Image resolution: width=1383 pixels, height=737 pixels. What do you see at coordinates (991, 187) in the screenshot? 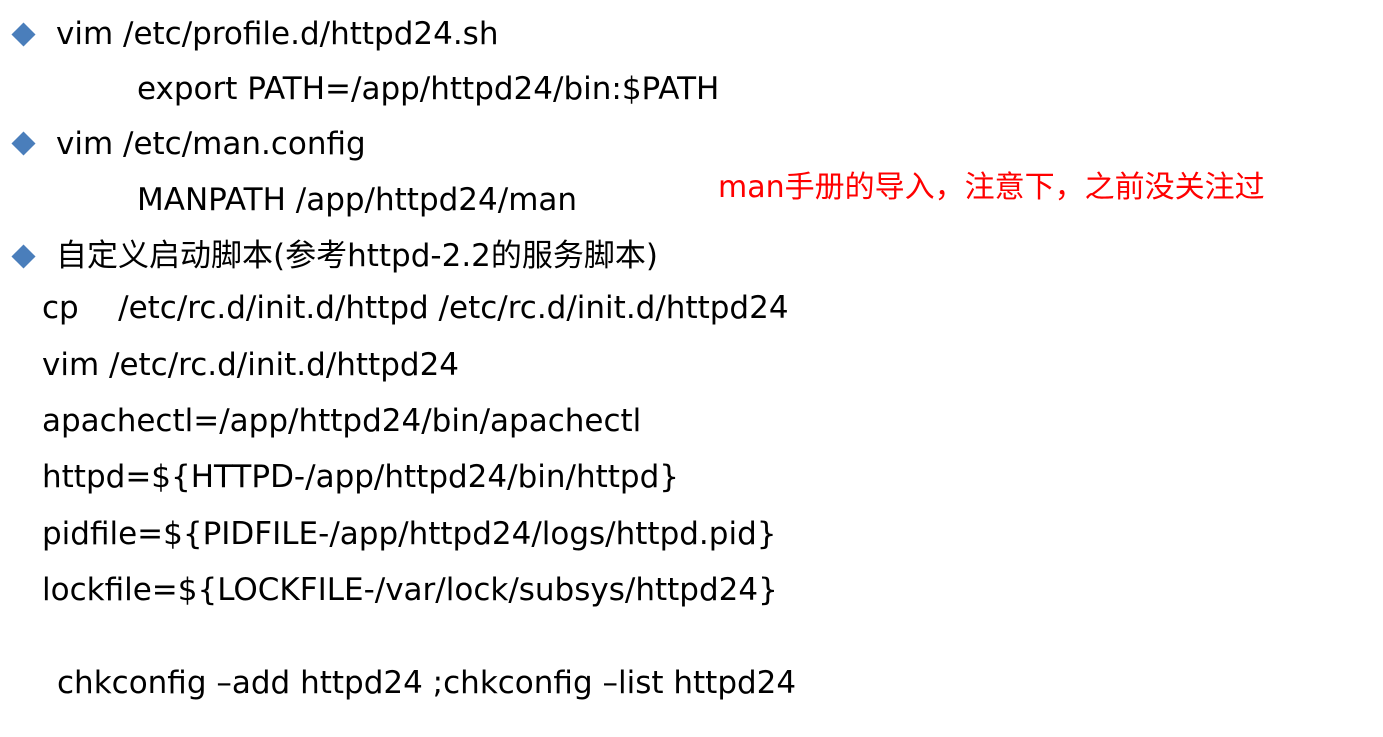
I see `annotation-note: man手册的导入，注意下，之前没关注过` at bounding box center [991, 187].